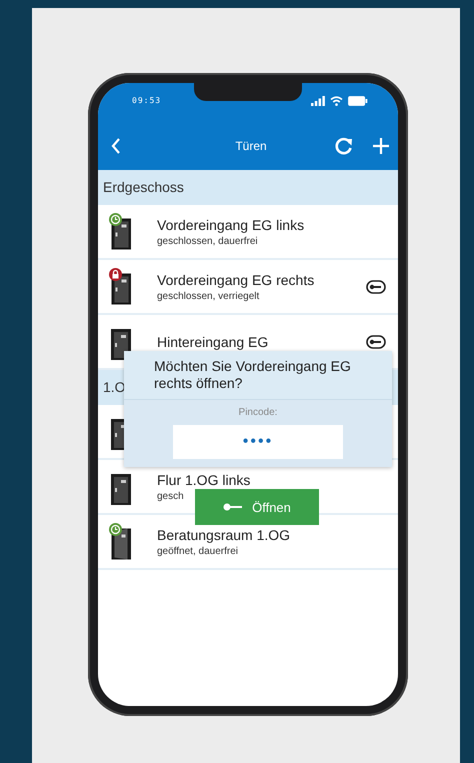  What do you see at coordinates (344, 146) in the screenshot?
I see `refresh-icon` at bounding box center [344, 146].